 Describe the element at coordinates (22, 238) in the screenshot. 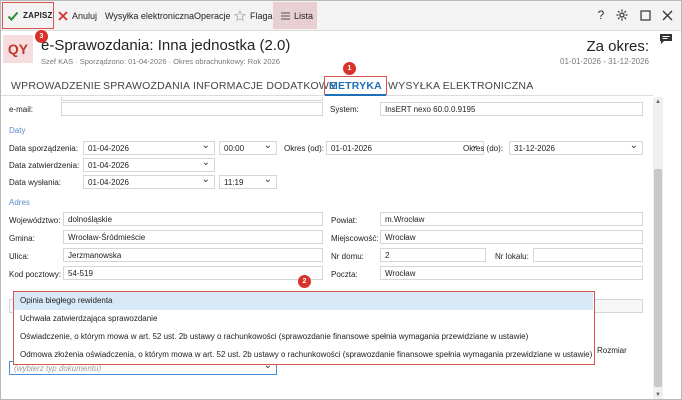

I see `commune-label: Gmina:` at that location.